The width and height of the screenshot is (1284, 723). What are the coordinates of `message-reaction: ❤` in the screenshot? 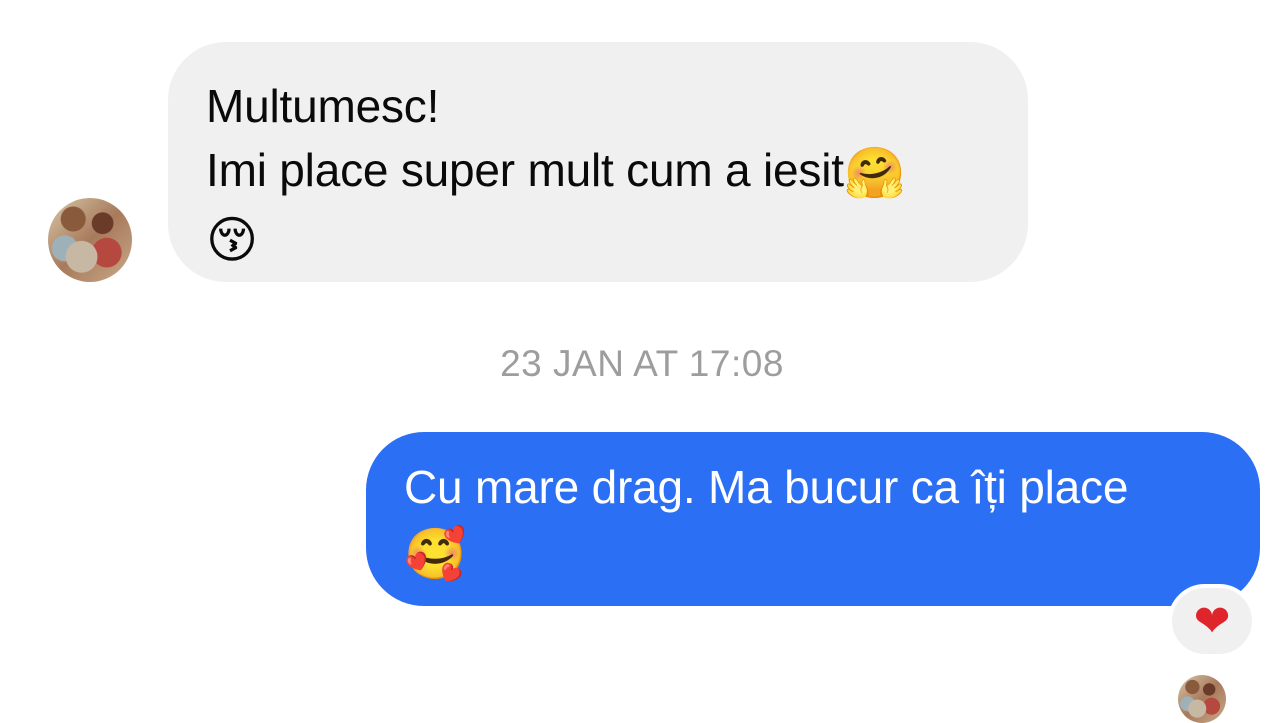 It's located at (1212, 621).